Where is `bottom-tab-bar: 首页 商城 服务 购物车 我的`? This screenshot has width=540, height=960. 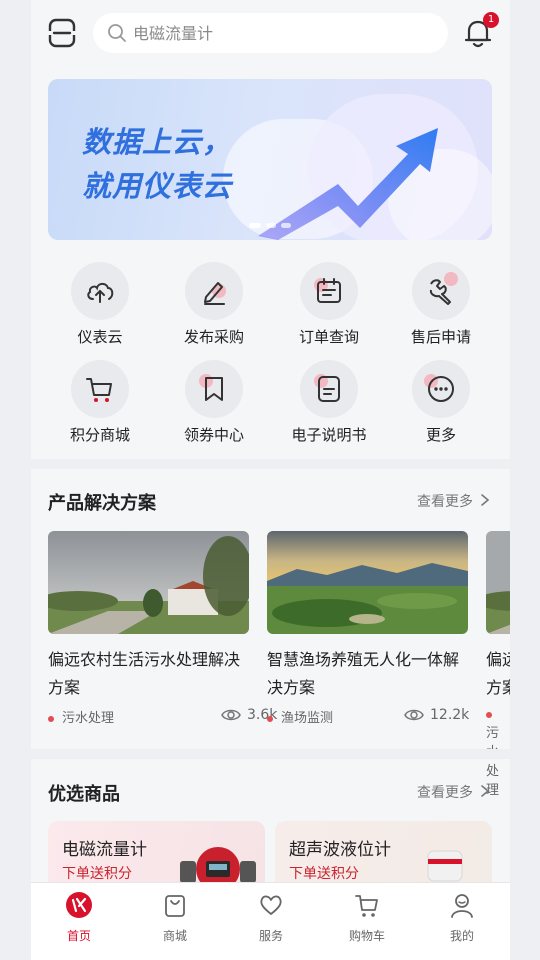 bottom-tab-bar: 首页 商城 服务 购物车 我的 is located at coordinates (270, 921).